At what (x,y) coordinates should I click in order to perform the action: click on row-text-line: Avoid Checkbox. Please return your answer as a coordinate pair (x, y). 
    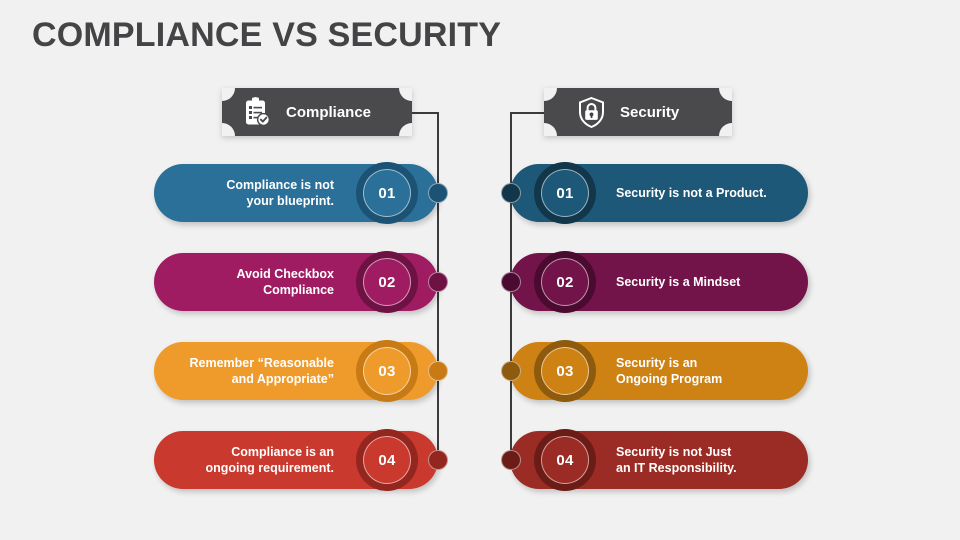
    Looking at the image, I should click on (285, 273).